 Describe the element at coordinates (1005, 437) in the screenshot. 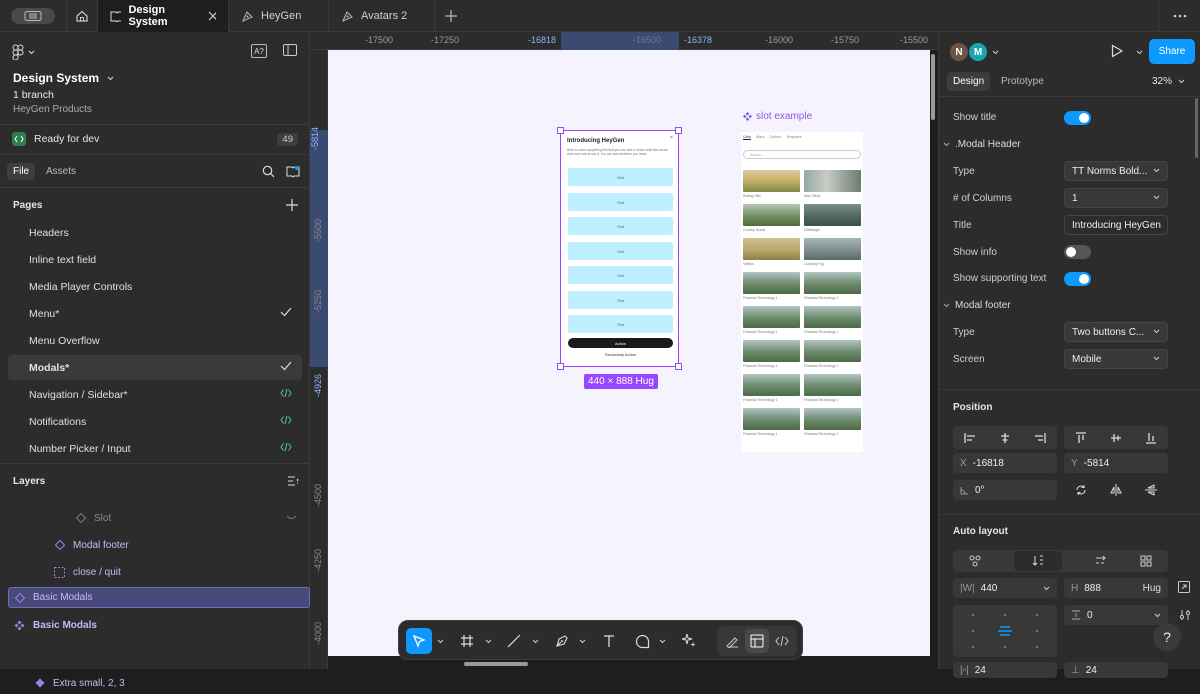

I see `align-center-h-icon` at that location.